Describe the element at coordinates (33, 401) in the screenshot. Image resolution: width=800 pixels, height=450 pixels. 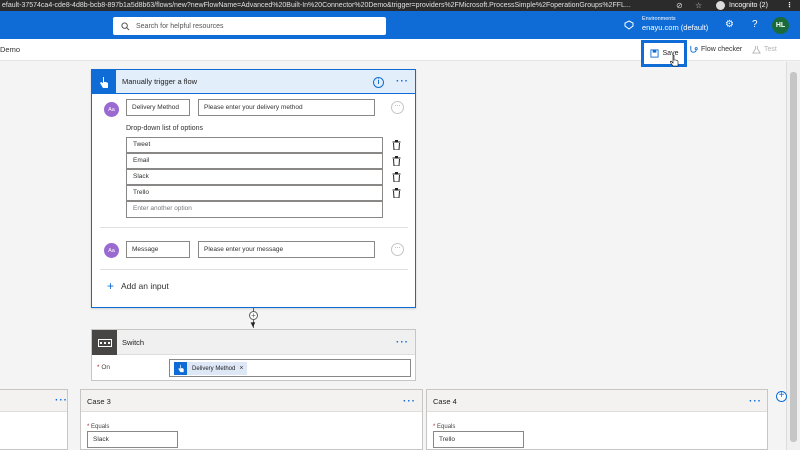
I see `case-card-header: ···` at that location.